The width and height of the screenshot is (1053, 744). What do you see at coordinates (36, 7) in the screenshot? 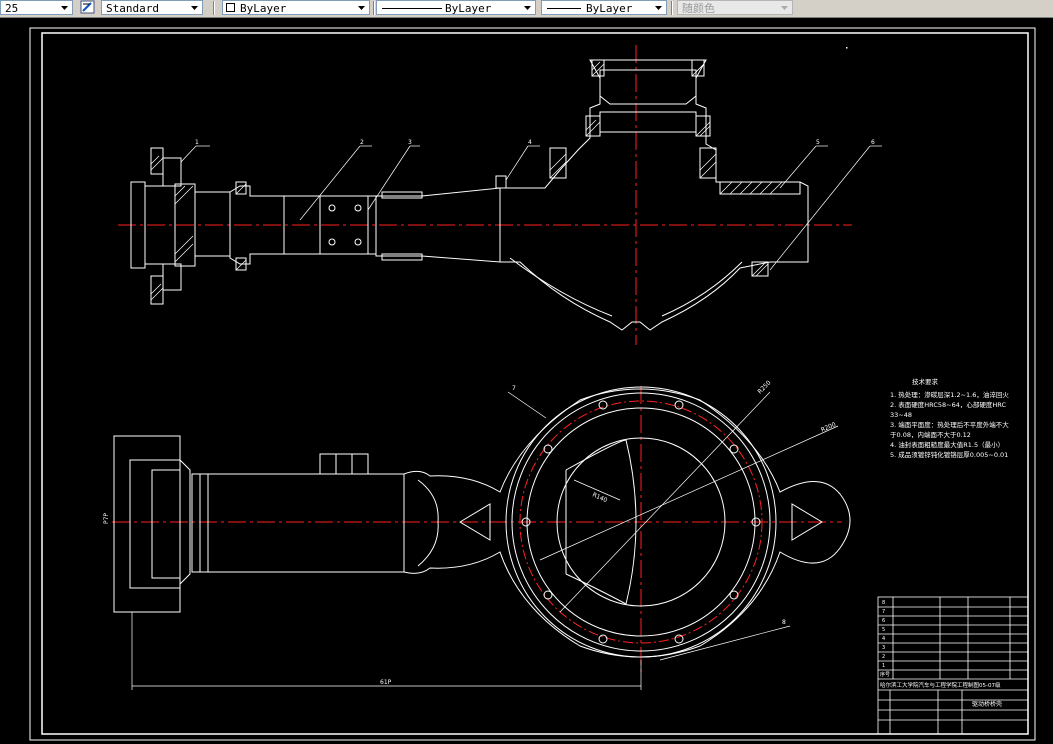
I see `dim-scale-dropdown: 25` at bounding box center [36, 7].